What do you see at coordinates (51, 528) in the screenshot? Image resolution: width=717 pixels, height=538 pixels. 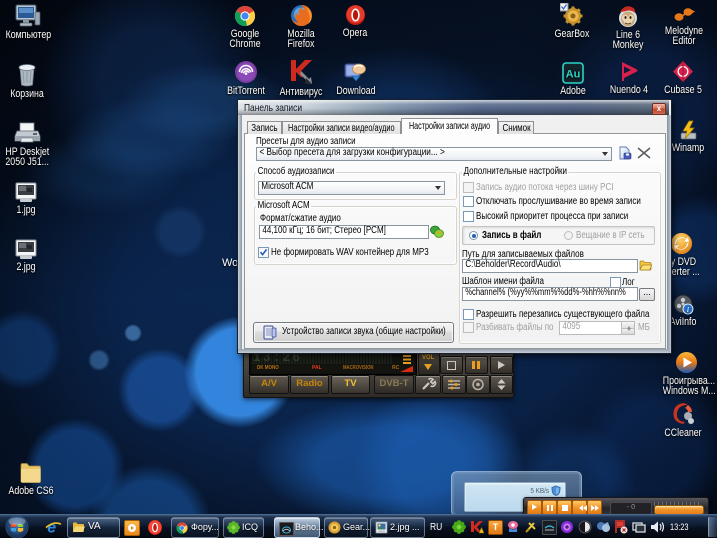 I see `svg-text: e` at bounding box center [51, 528].